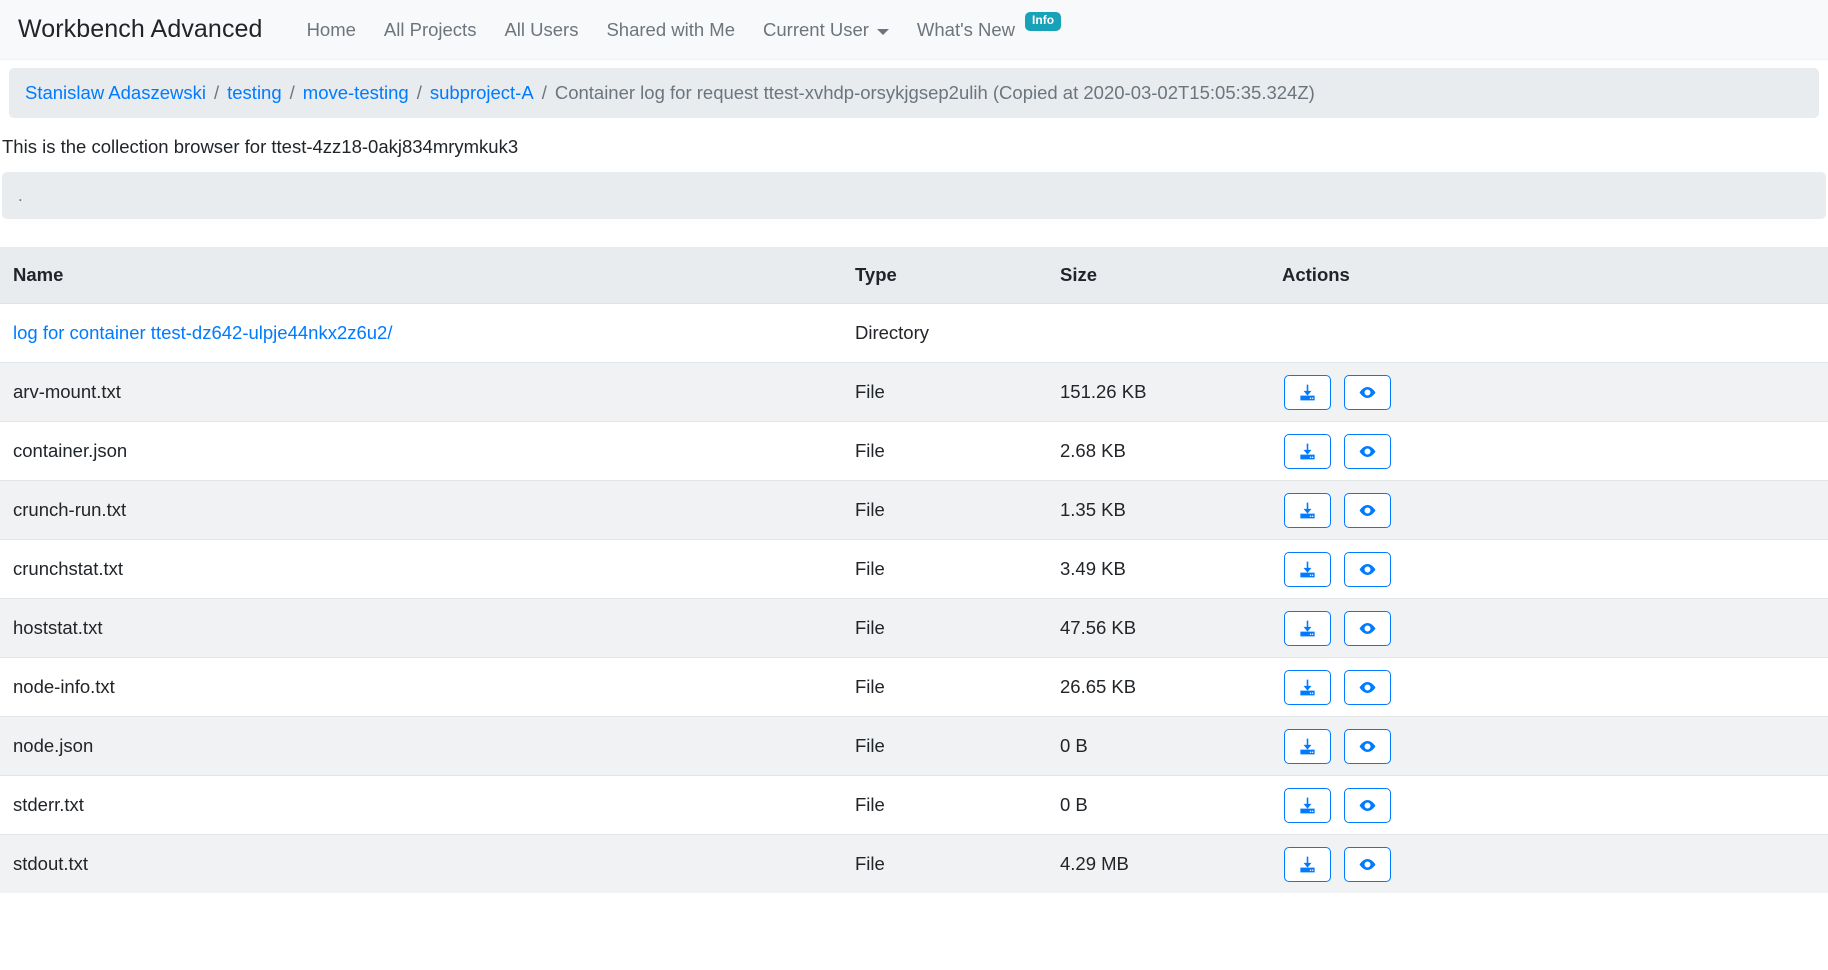  I want to click on nav-link-all-projects: All Projects, so click(430, 30).